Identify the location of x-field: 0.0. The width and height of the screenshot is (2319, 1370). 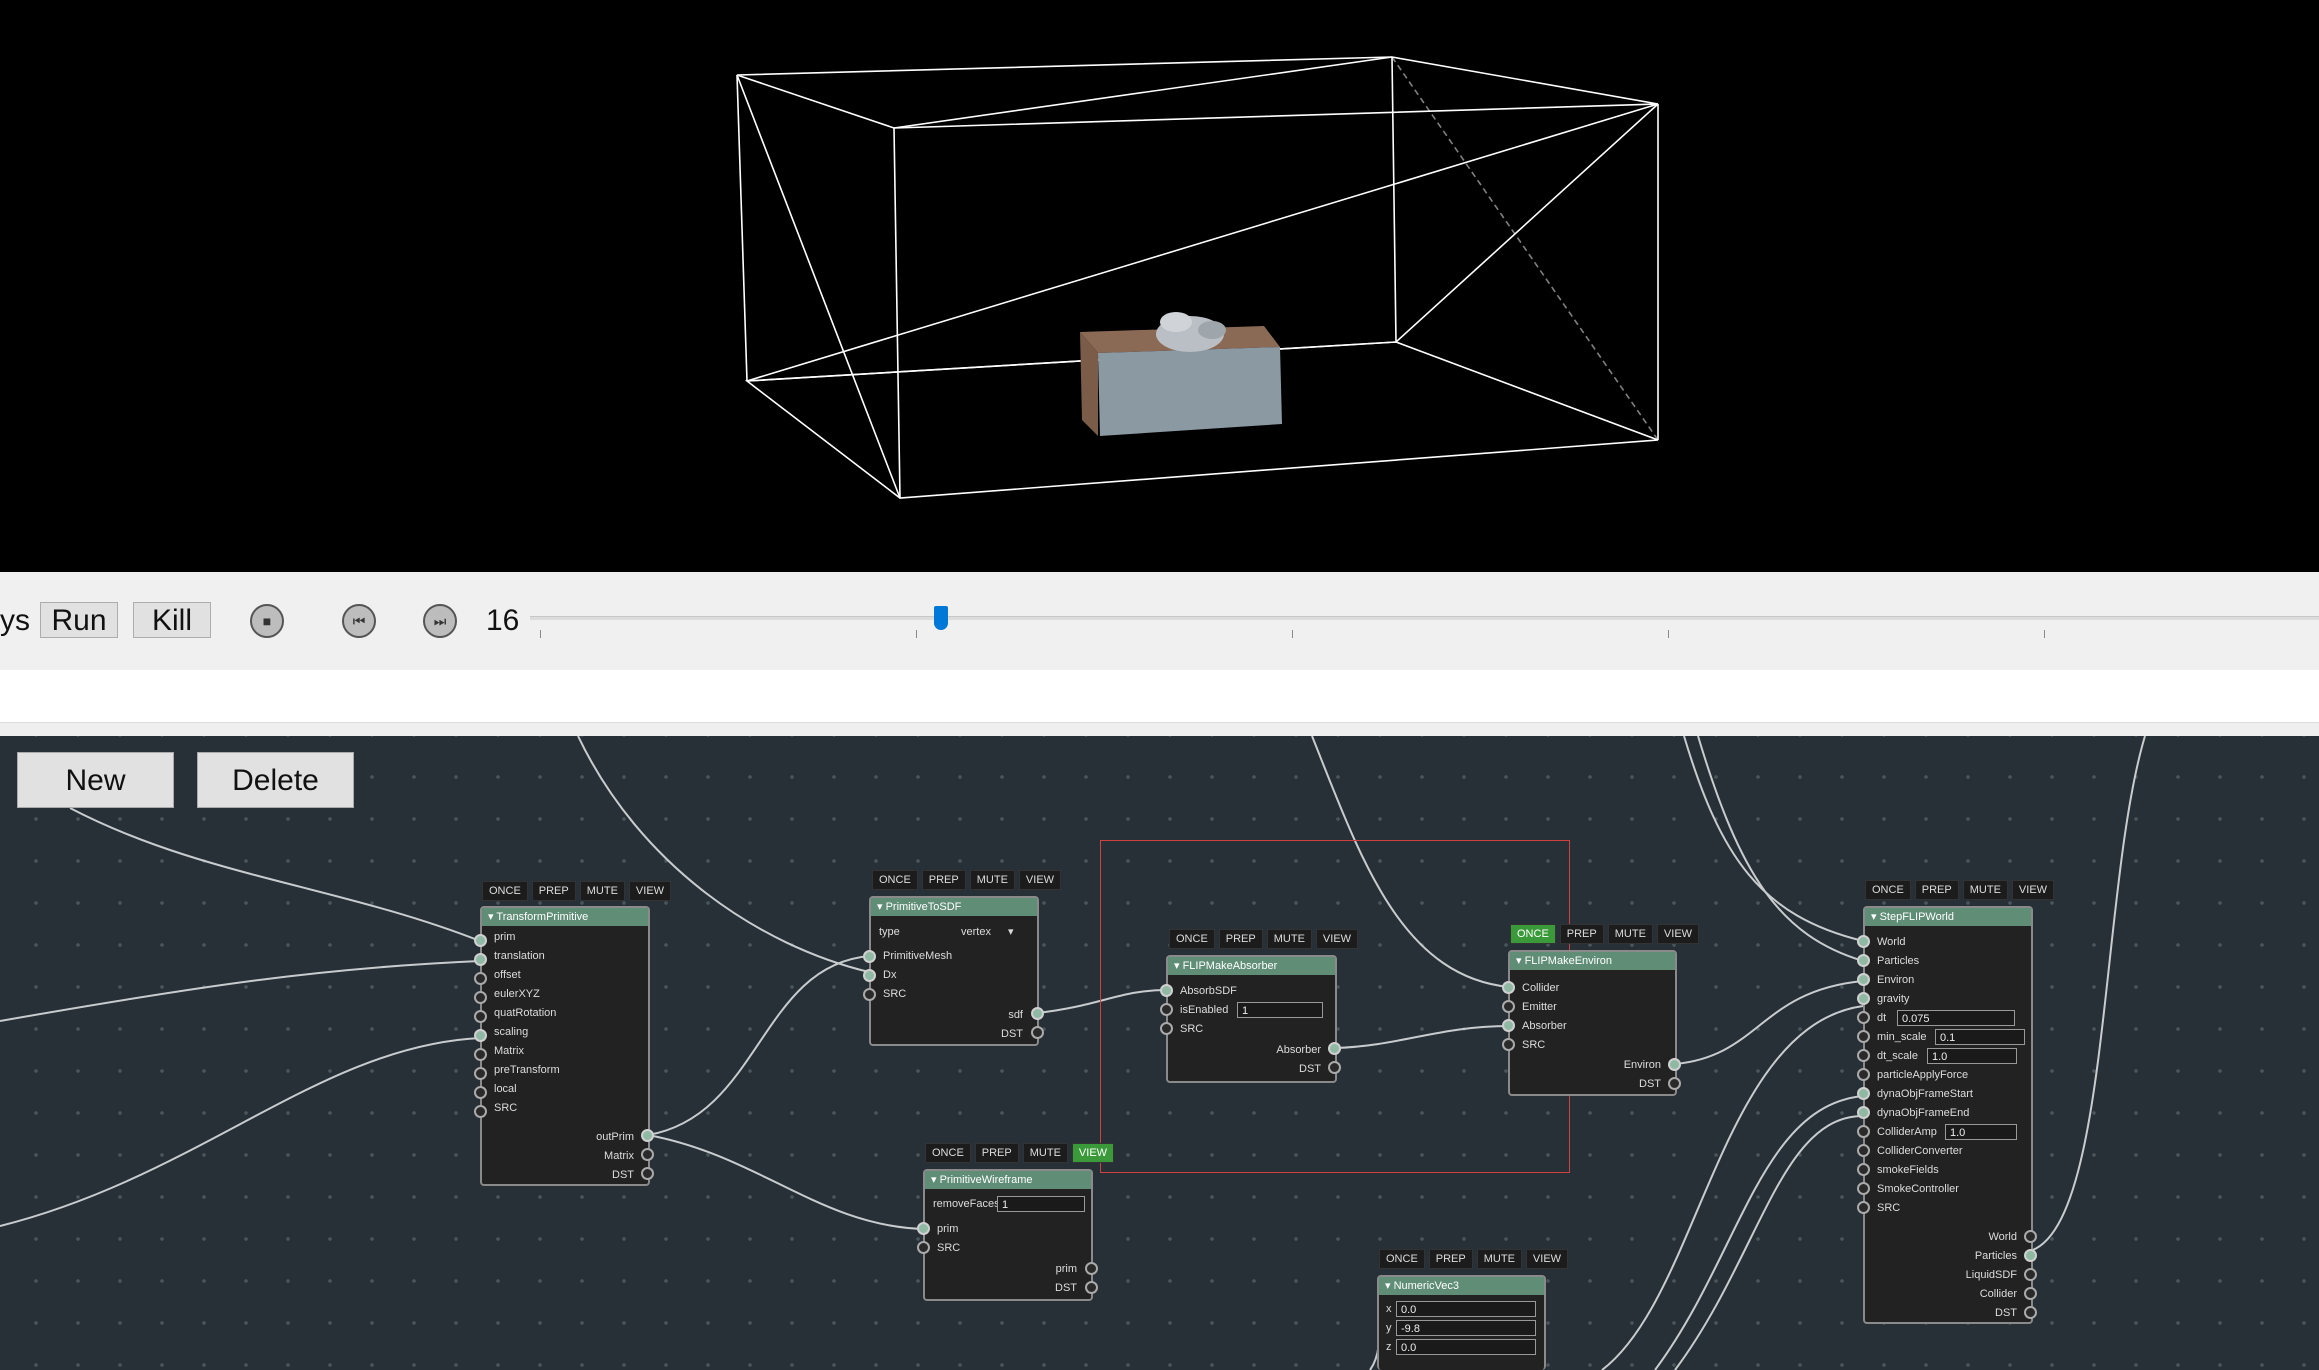
(1466, 1309).